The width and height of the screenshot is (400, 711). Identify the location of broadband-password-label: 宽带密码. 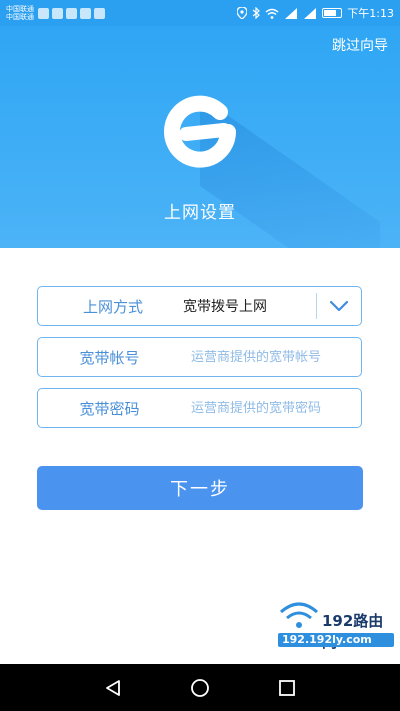
(109, 408).